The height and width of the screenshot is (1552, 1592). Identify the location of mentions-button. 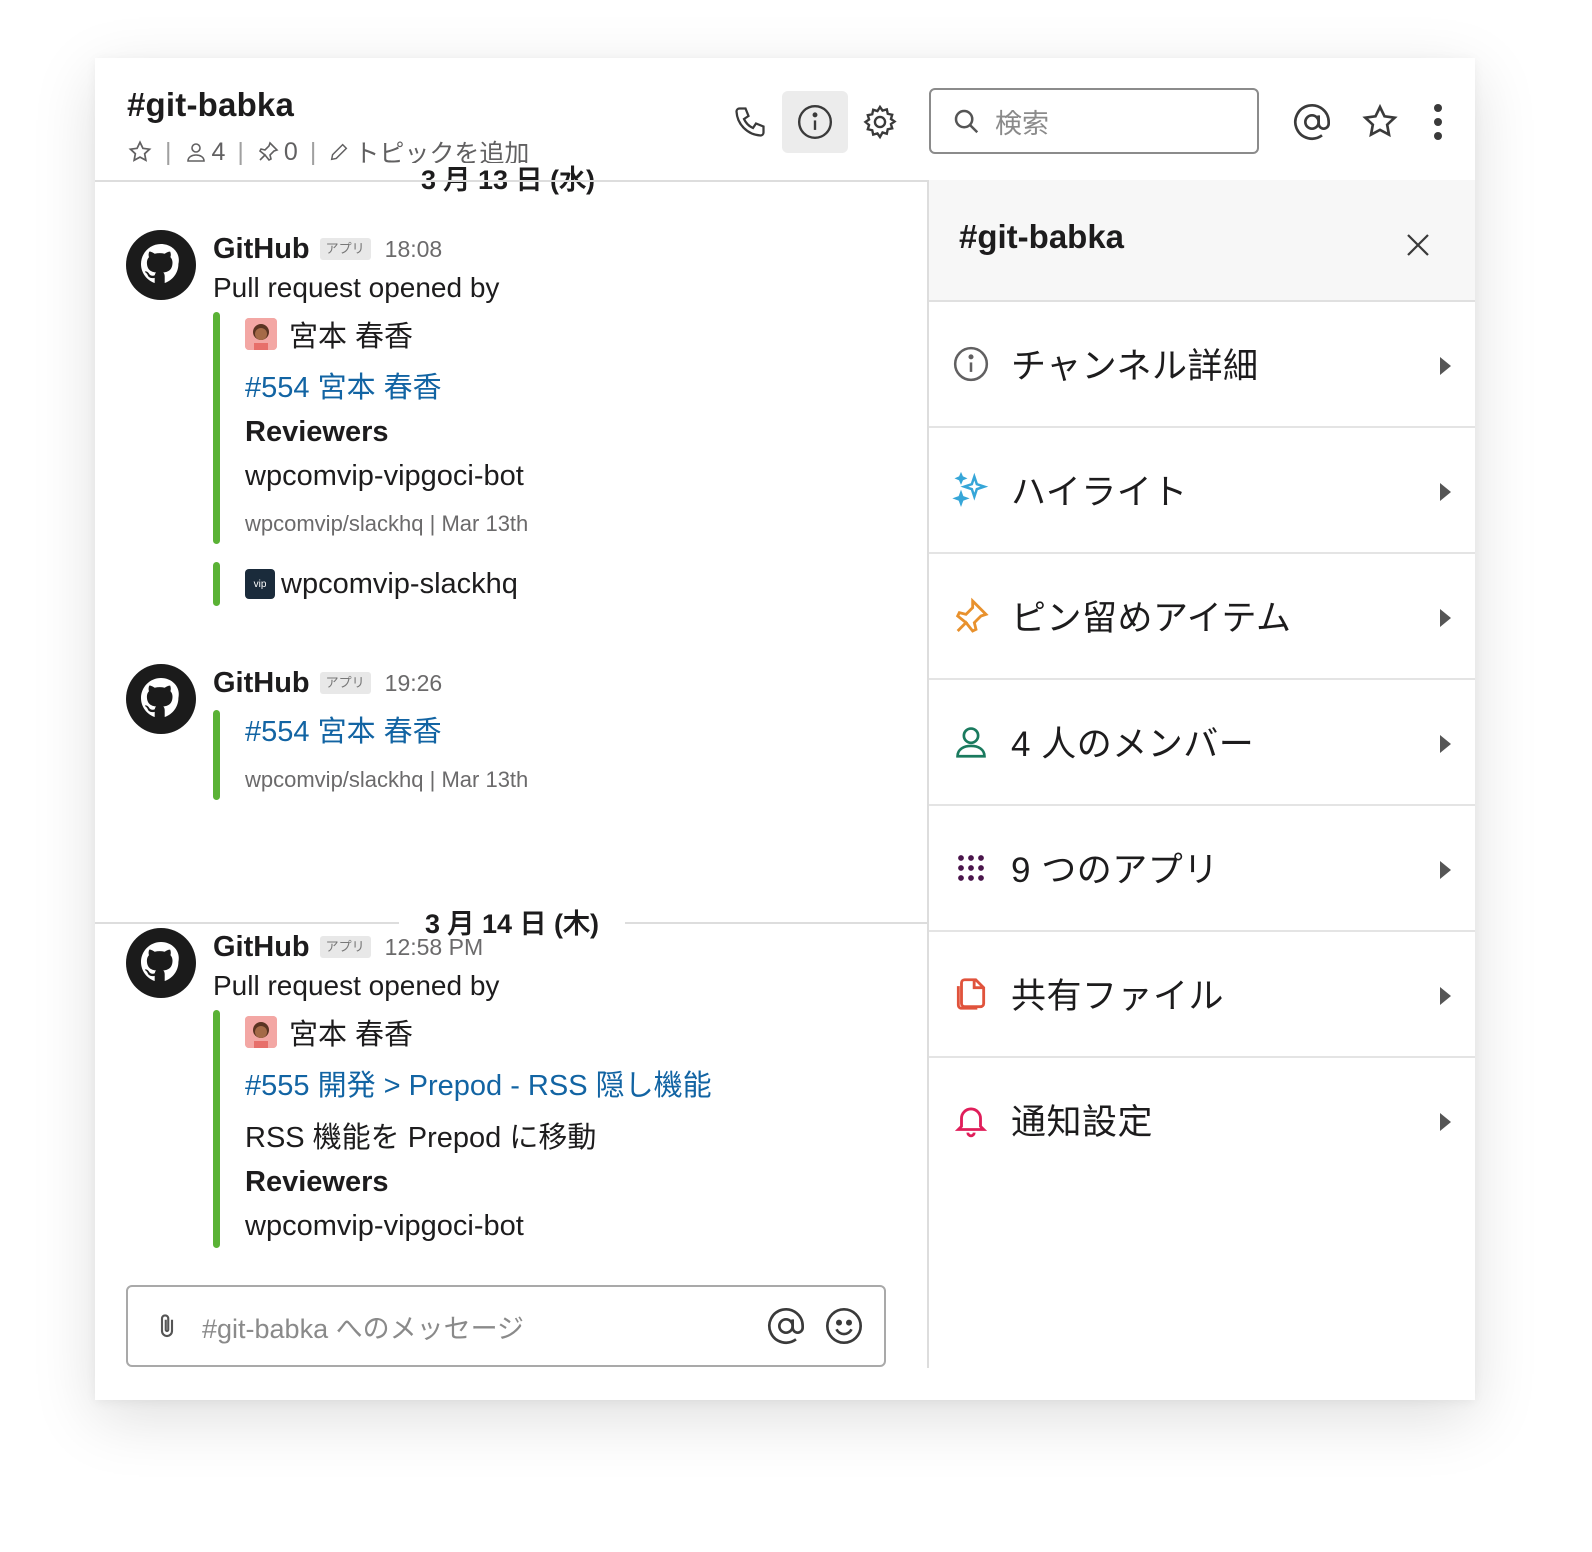
(1312, 122).